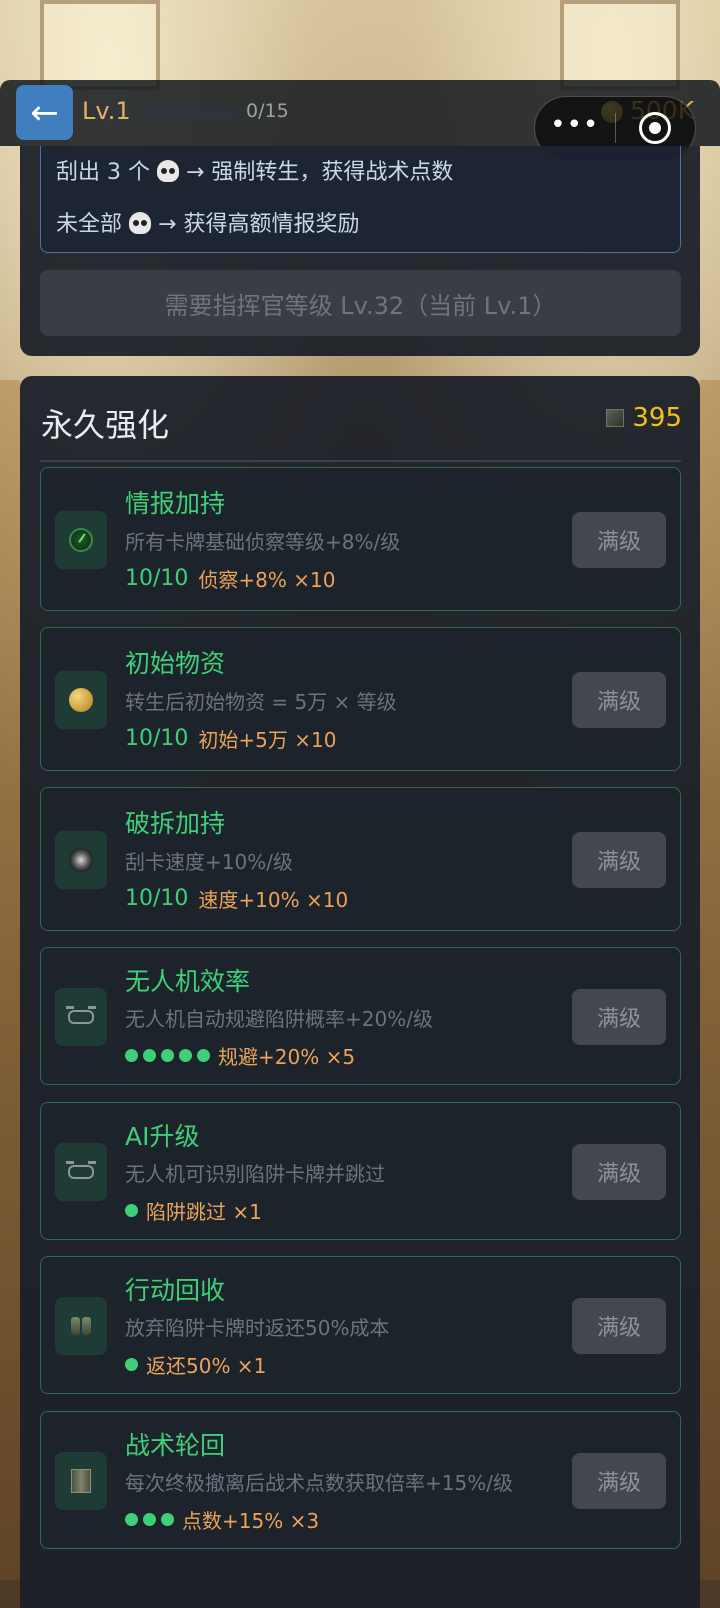  I want to click on rebirth-rules-box: 刮出 3 个 → 强制转生，获得战术点数 未全部 → 获得高额情报奖励, so click(360, 199).